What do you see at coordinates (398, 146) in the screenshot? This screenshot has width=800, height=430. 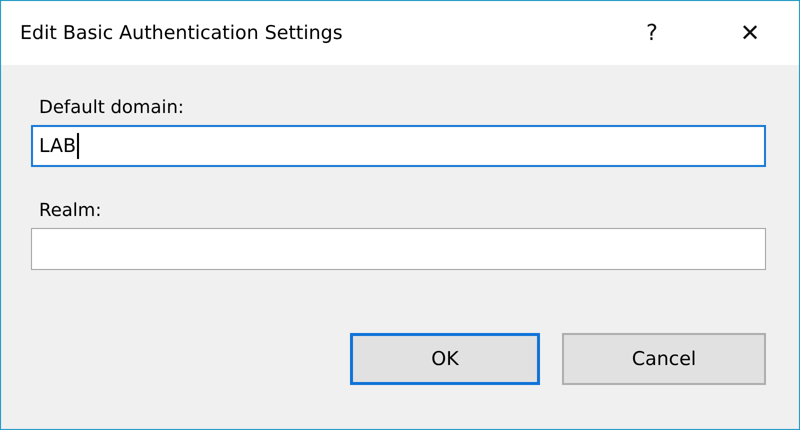 I see `input-field: LAB` at bounding box center [398, 146].